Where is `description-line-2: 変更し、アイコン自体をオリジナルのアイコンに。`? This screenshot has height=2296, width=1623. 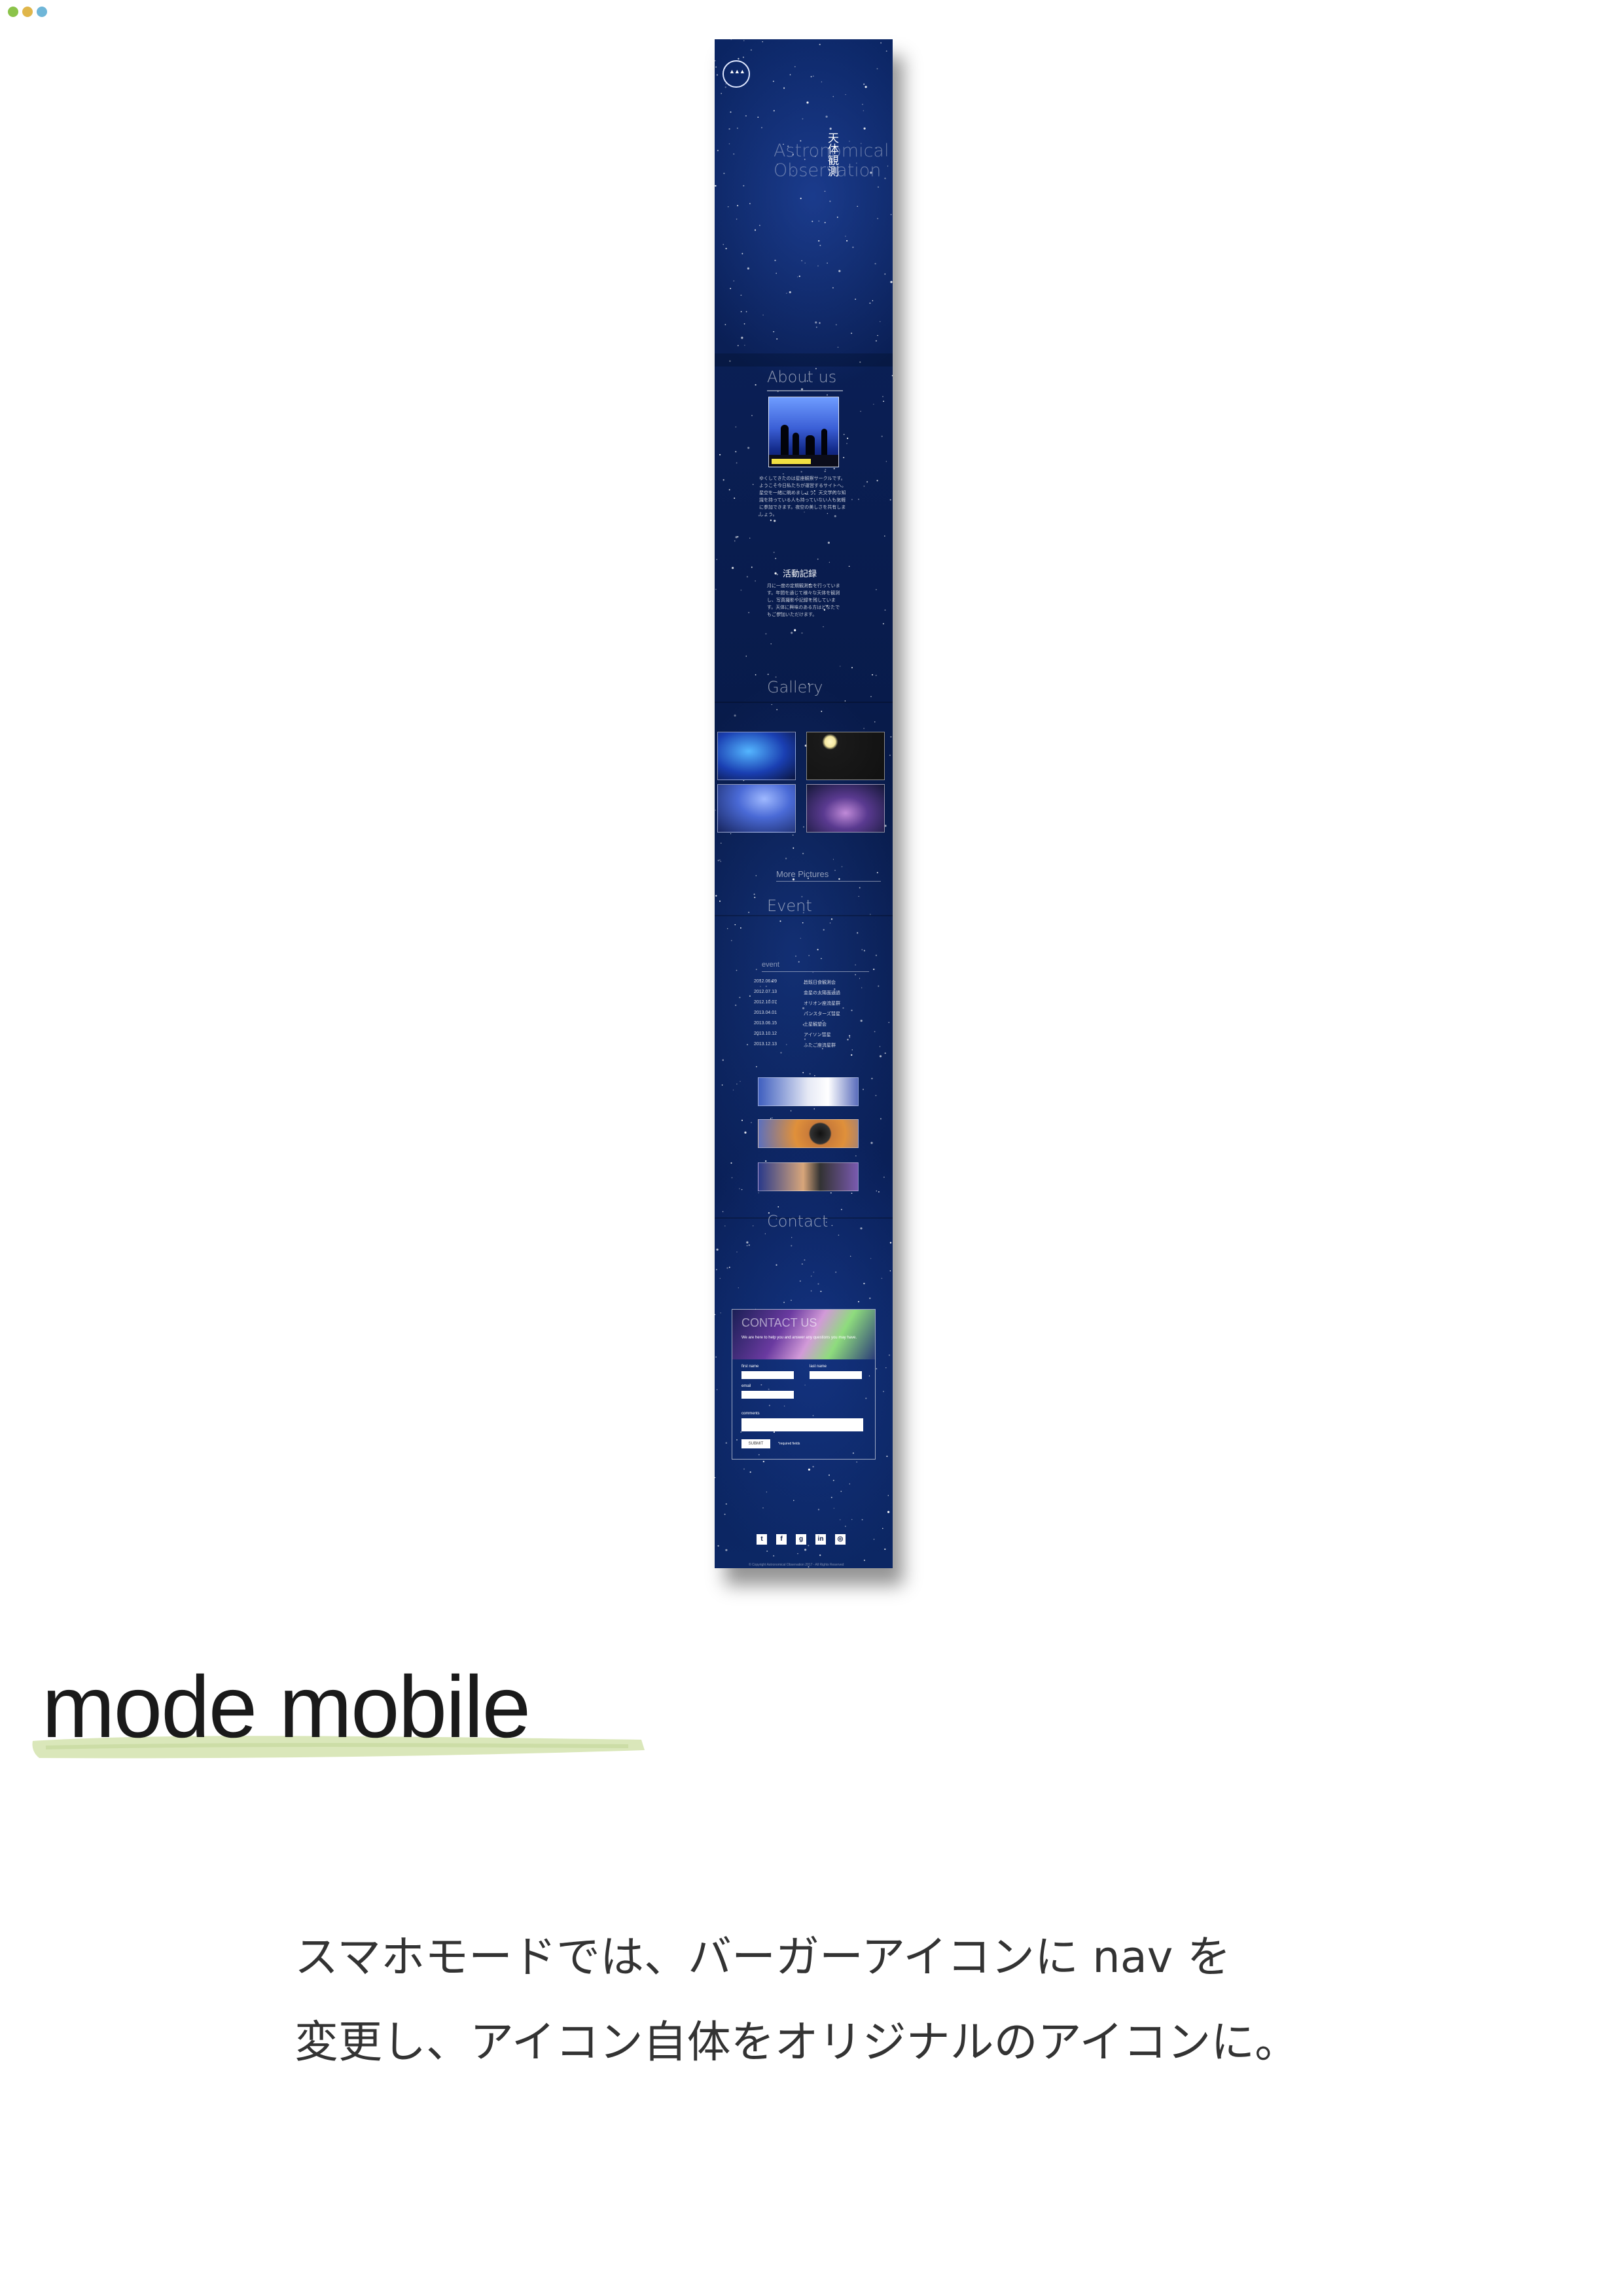 description-line-2: 変更し、アイコン自体をオリジナルのアイコンに。 is located at coordinates (796, 2042).